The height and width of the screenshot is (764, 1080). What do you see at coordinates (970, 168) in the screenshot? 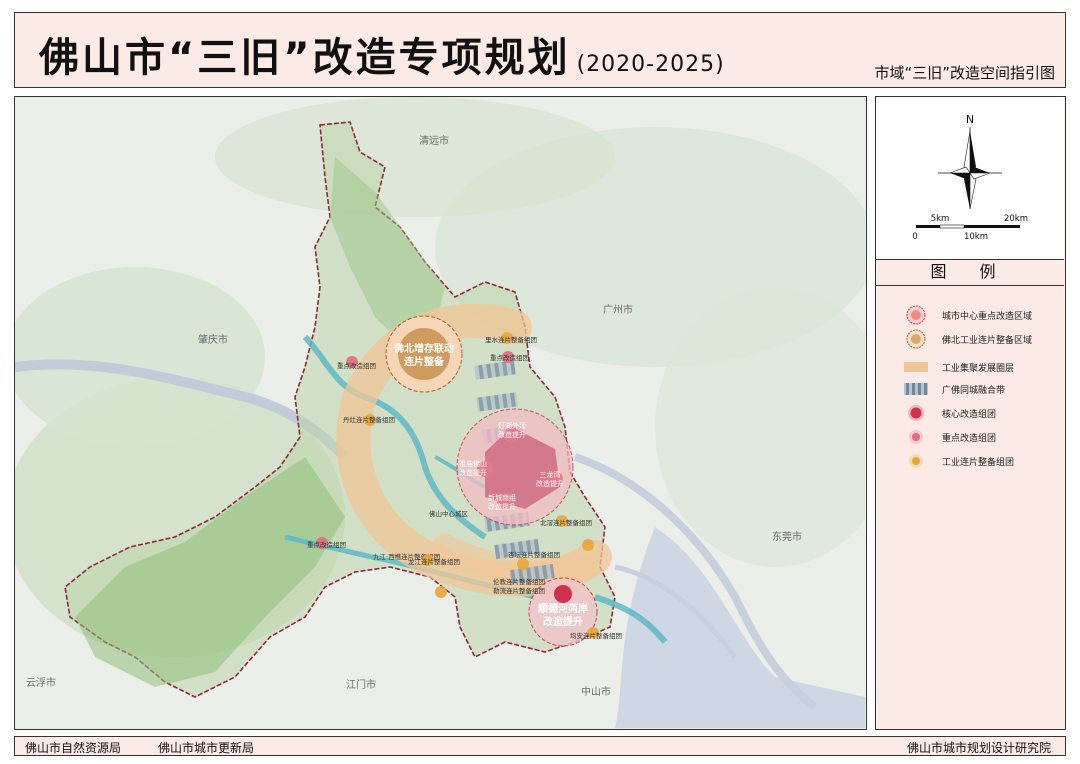
I see `north-arrow-icon` at bounding box center [970, 168].